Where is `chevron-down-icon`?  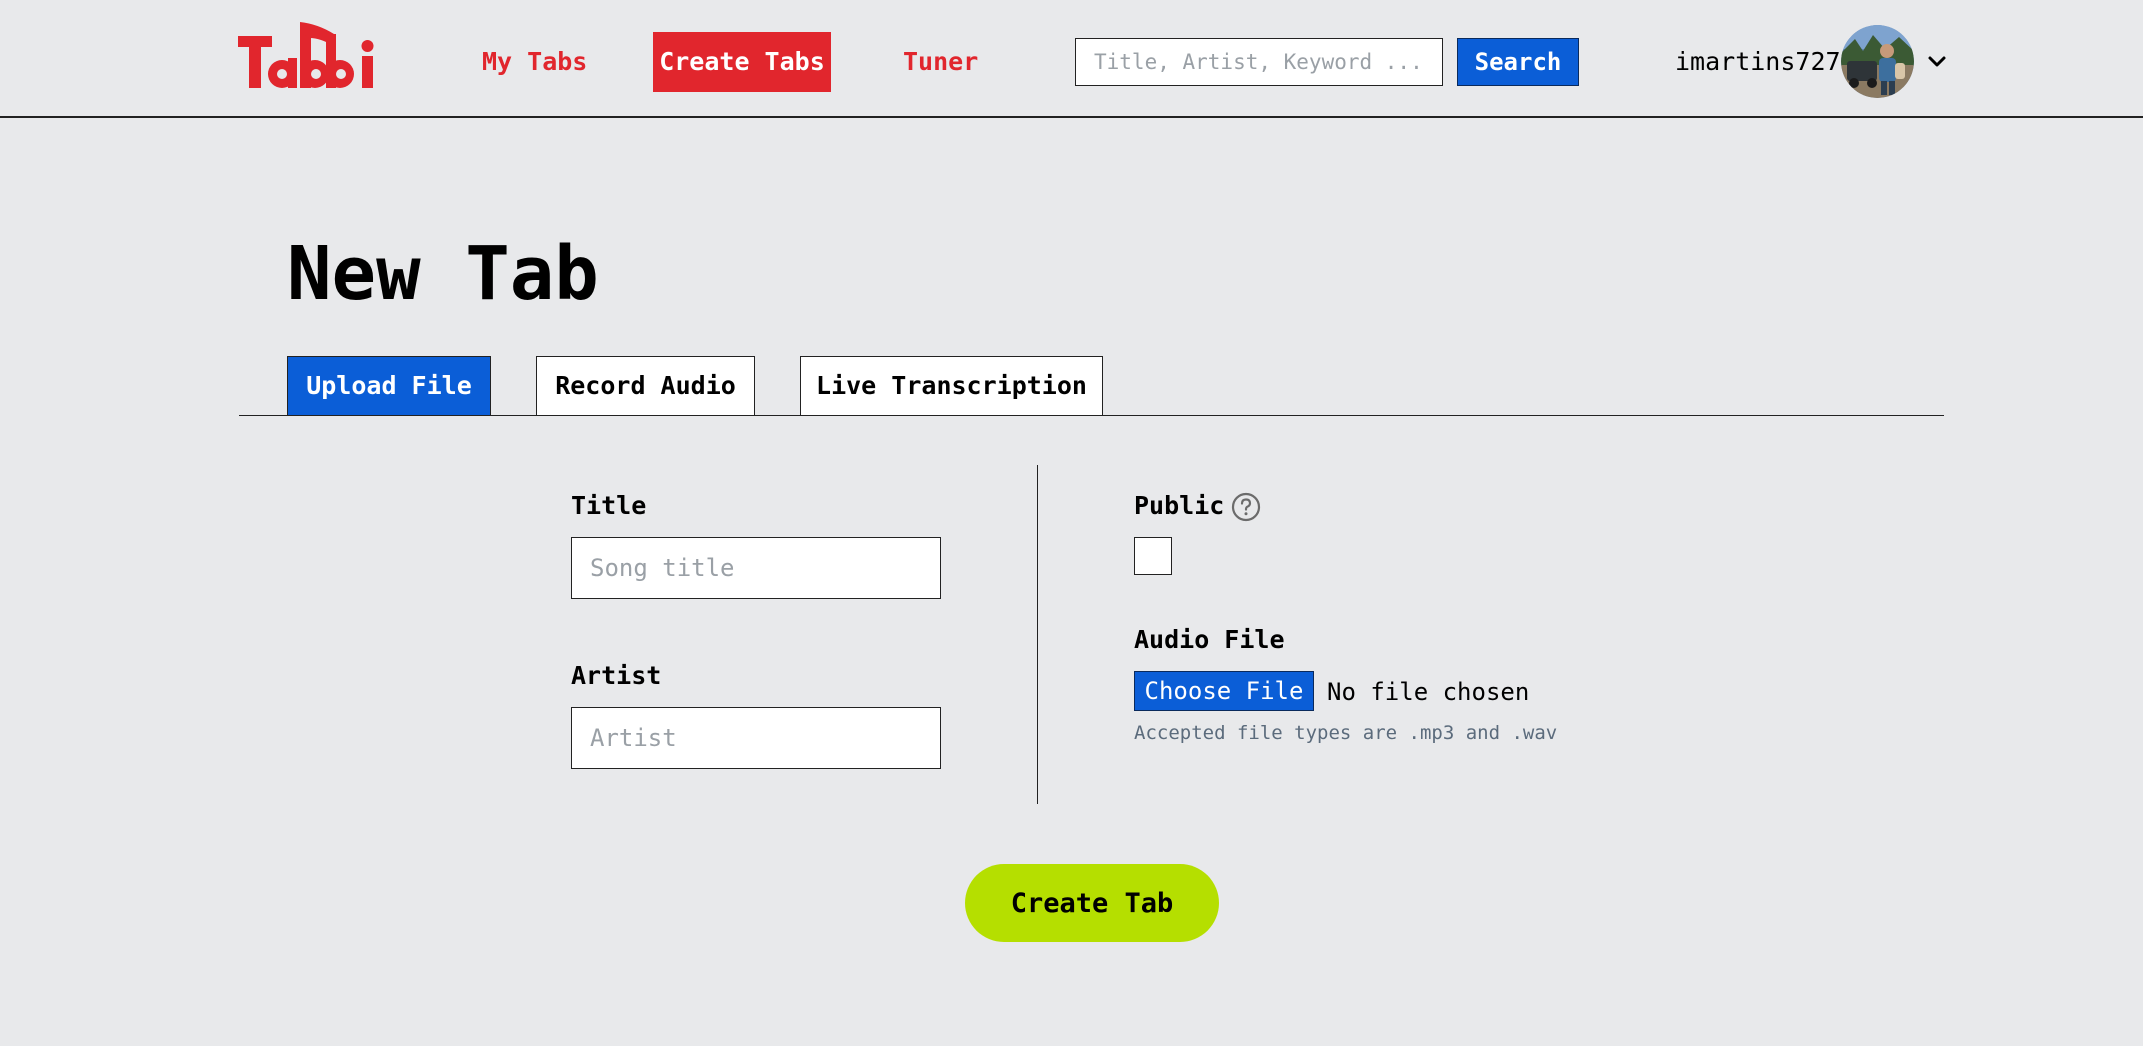 chevron-down-icon is located at coordinates (1937, 62).